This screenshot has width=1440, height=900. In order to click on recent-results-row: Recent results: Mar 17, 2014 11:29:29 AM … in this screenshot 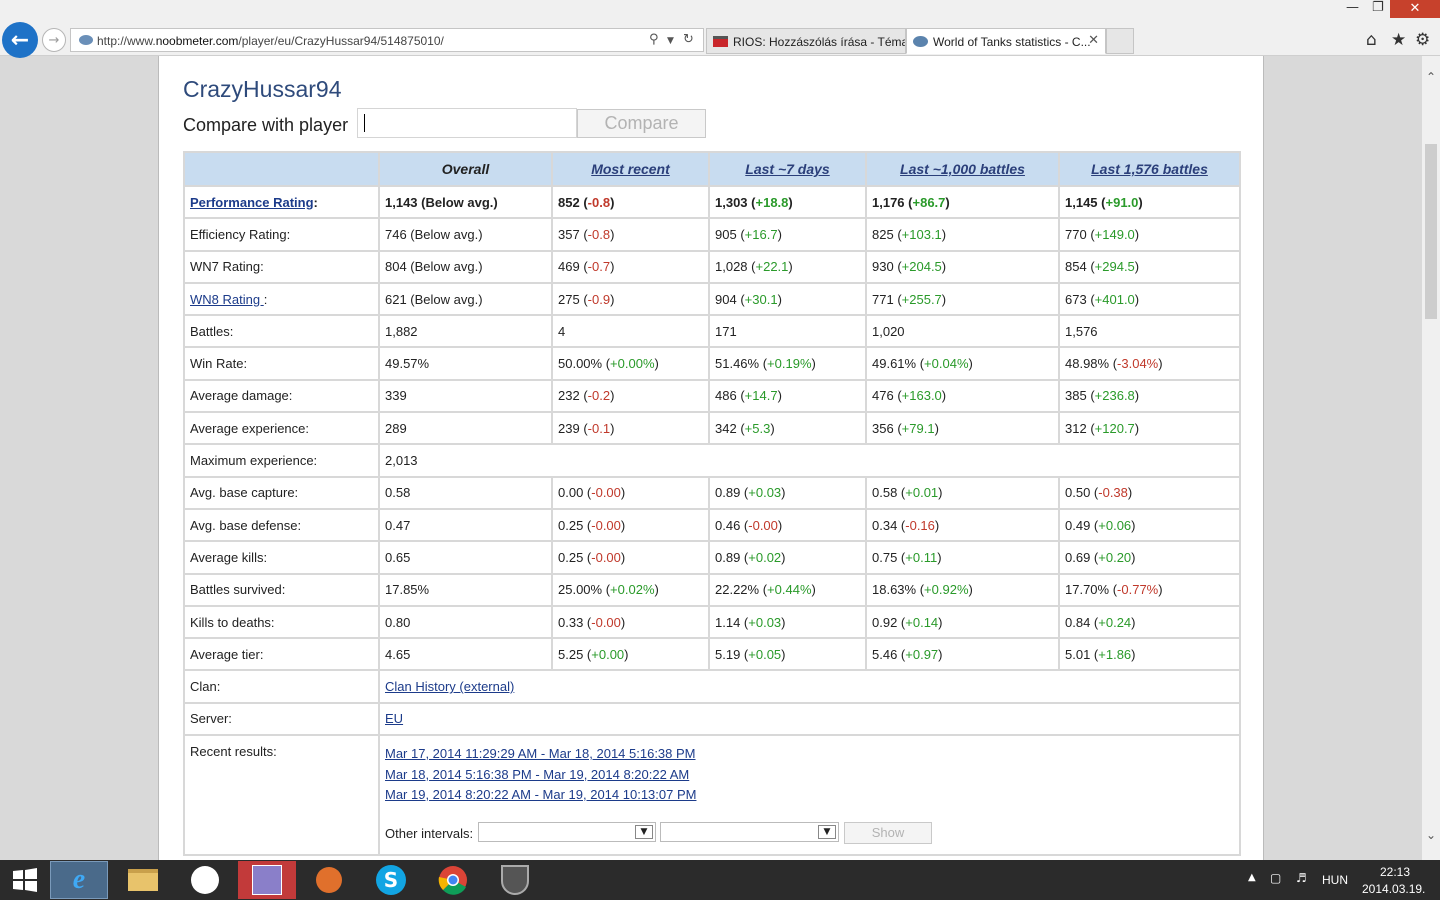, I will do `click(712, 795)`.